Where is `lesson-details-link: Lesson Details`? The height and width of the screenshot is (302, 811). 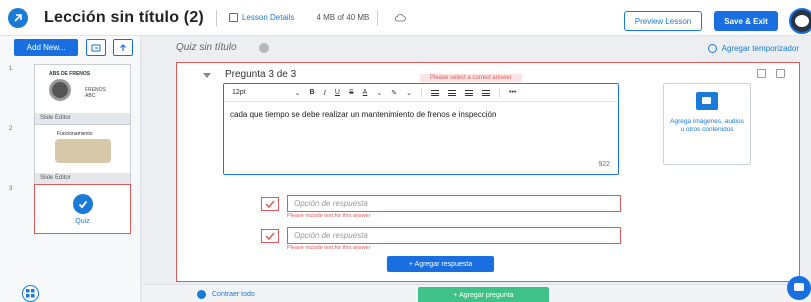
lesson-details-link: Lesson Details is located at coordinates (261, 17).